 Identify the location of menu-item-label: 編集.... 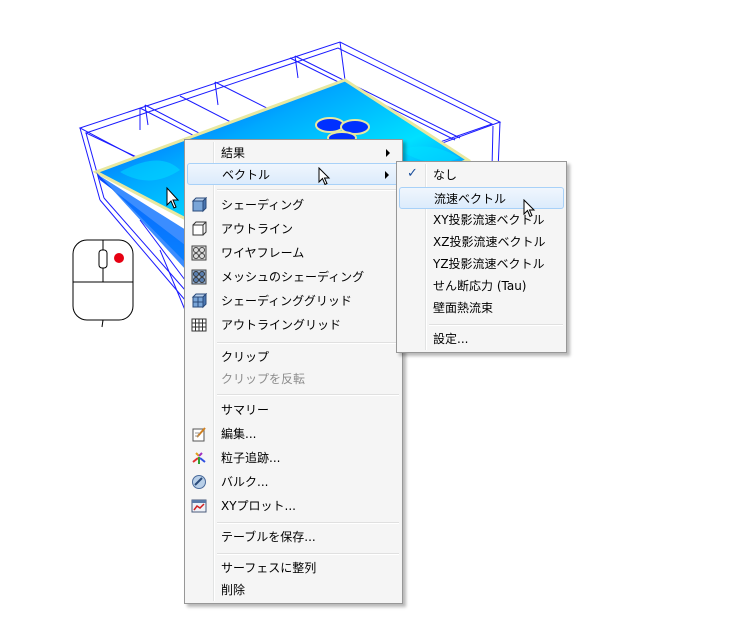
(239, 434).